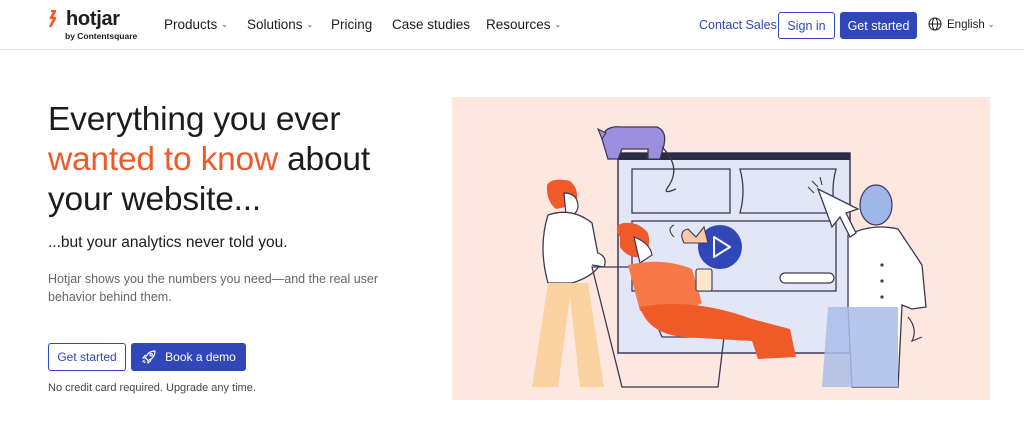 The height and width of the screenshot is (448, 1024). I want to click on logo-tagline: by Contentsquare, so click(101, 36).